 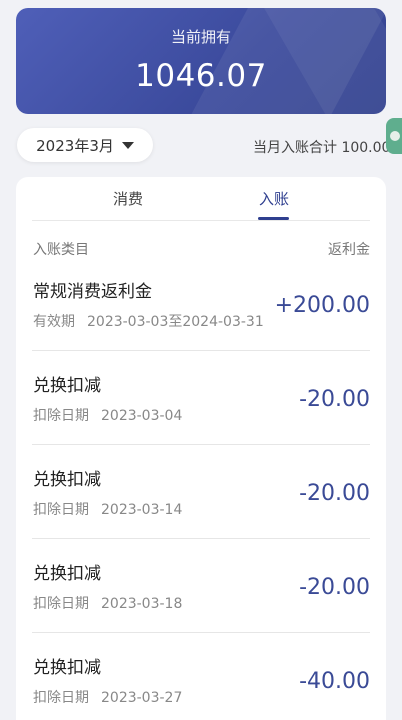 I want to click on entry-meta: 扣除日期 2023-03-14, so click(x=107, y=509).